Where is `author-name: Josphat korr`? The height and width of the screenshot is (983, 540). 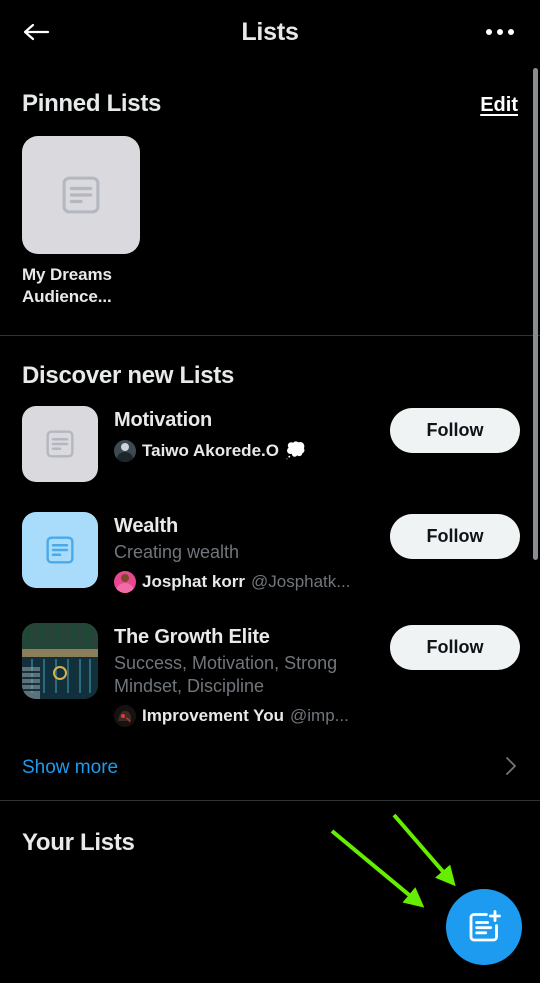 author-name: Josphat korr is located at coordinates (193, 581).